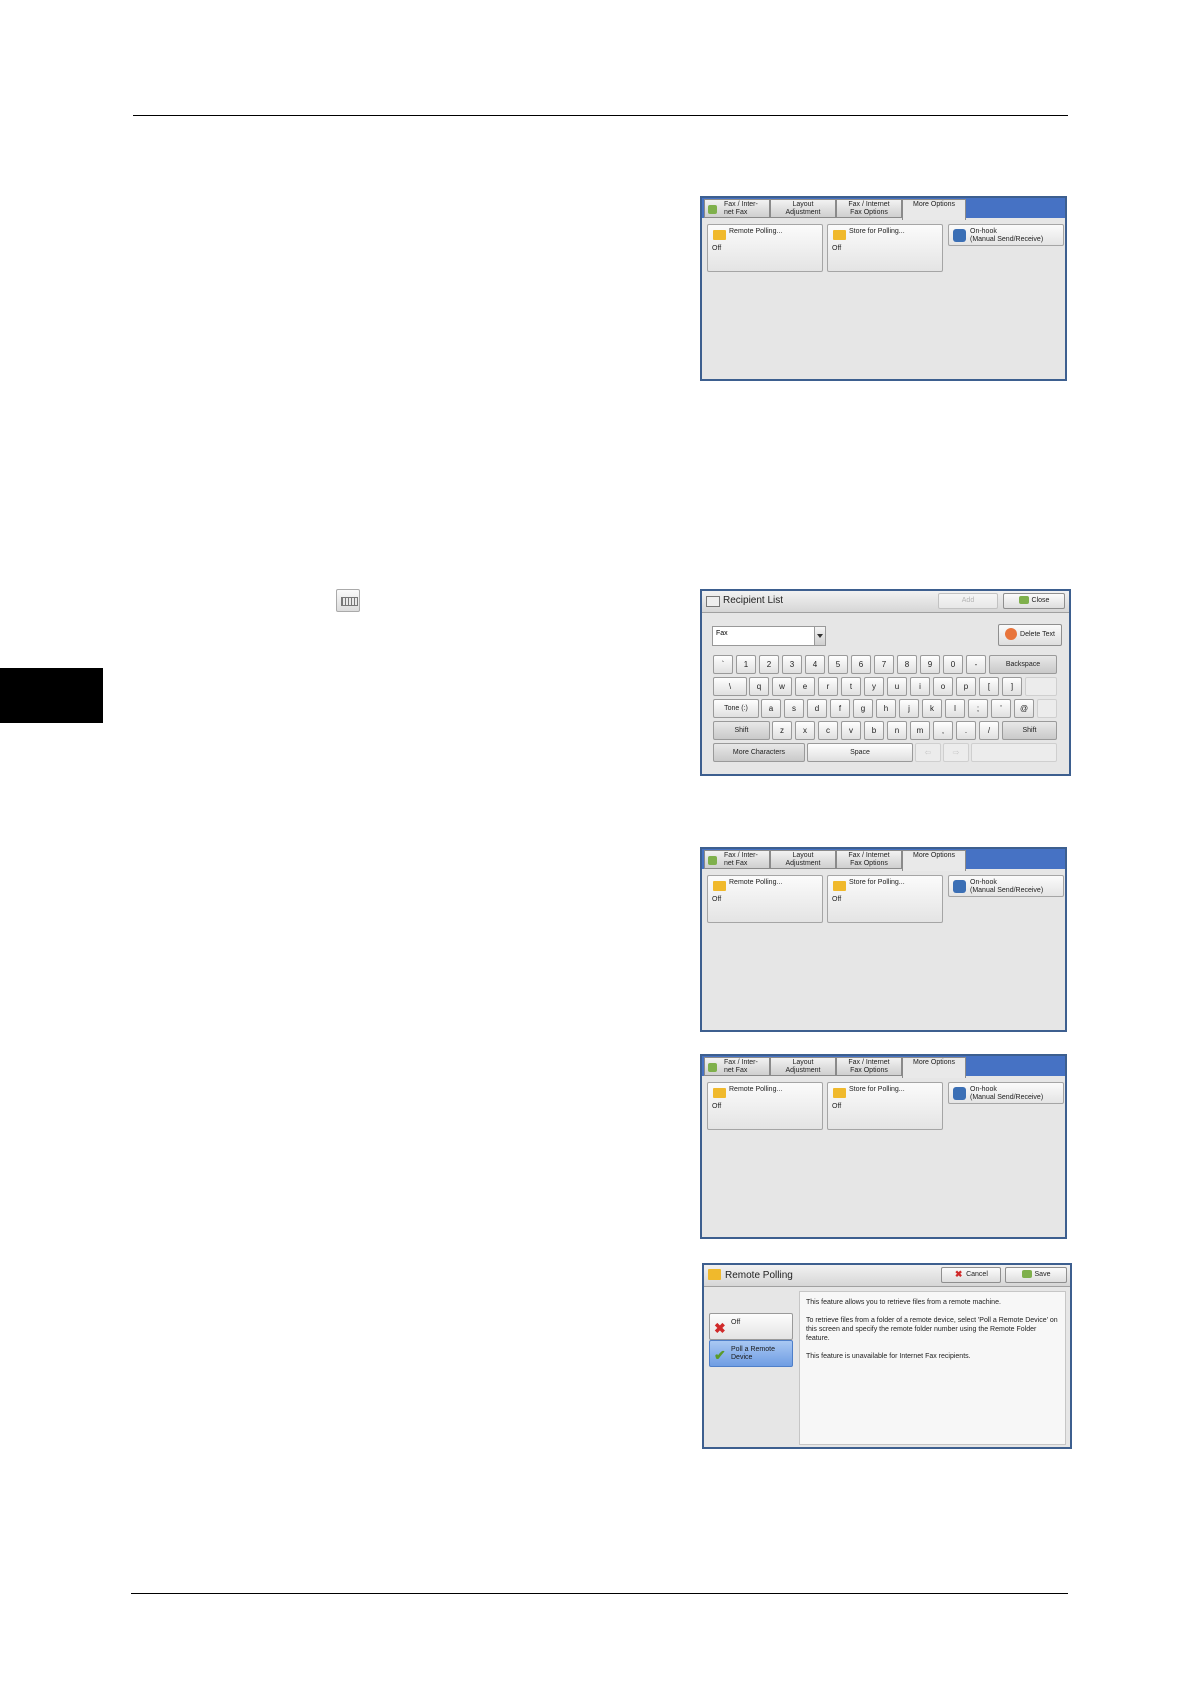 This screenshot has width=1190, height=1684. What do you see at coordinates (897, 730) in the screenshot?
I see `key: n` at bounding box center [897, 730].